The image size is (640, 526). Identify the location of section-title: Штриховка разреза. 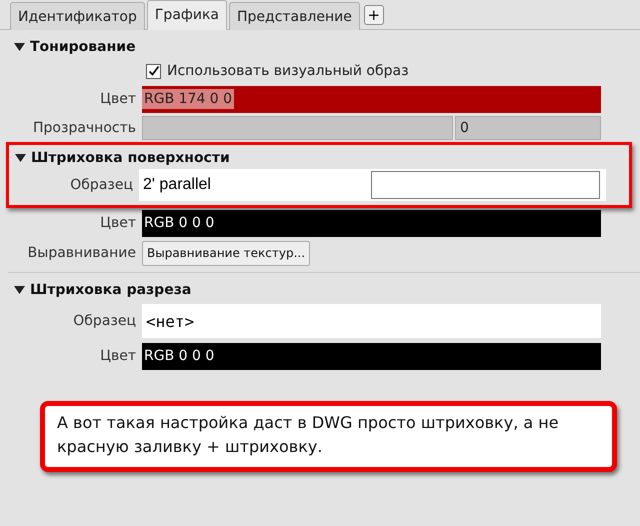
(111, 290).